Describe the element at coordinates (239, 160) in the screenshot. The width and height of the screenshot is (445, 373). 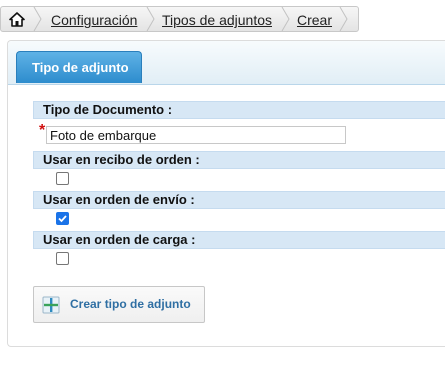
I see `use-order-receipt-label: Usar en recibo de orden :` at that location.